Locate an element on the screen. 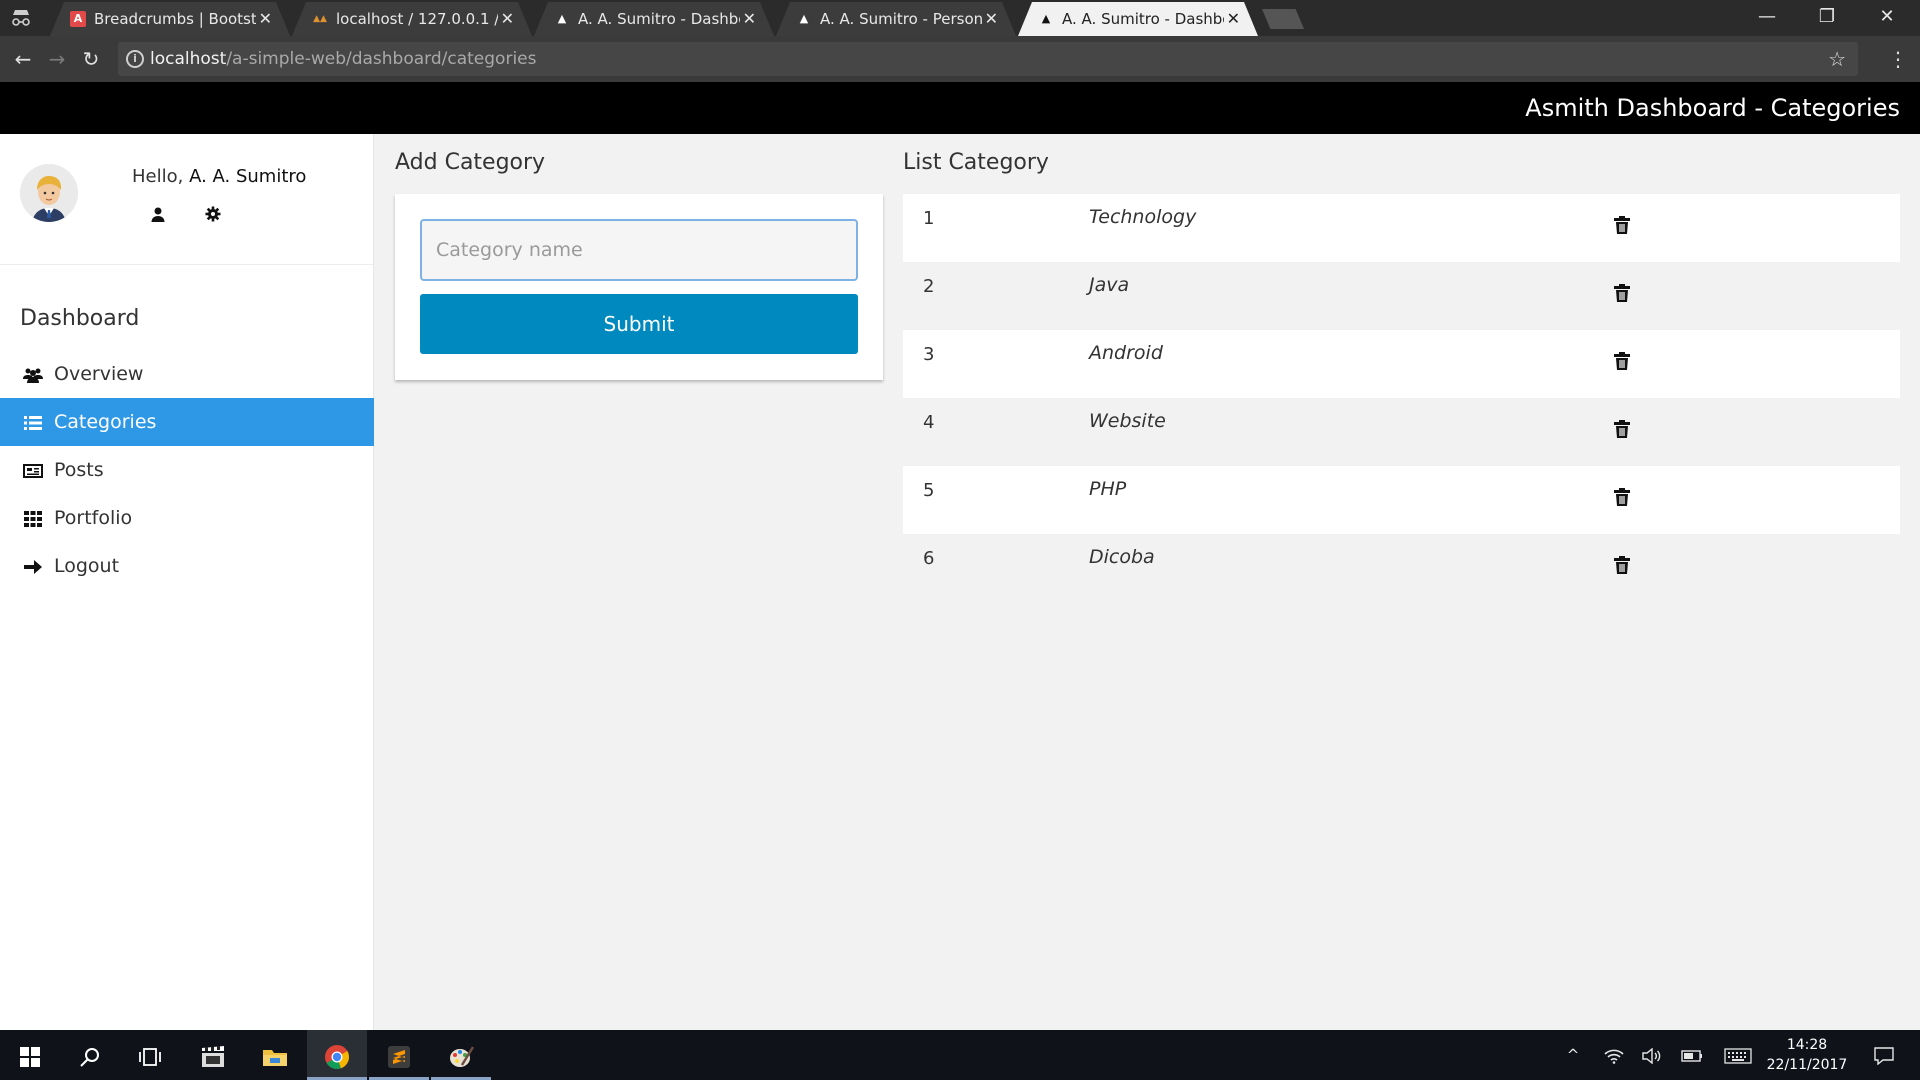 Image resolution: width=1920 pixels, height=1080 pixels. windows-taskbar: ^ 14:28 22/11/2017 is located at coordinates (960, 1055).